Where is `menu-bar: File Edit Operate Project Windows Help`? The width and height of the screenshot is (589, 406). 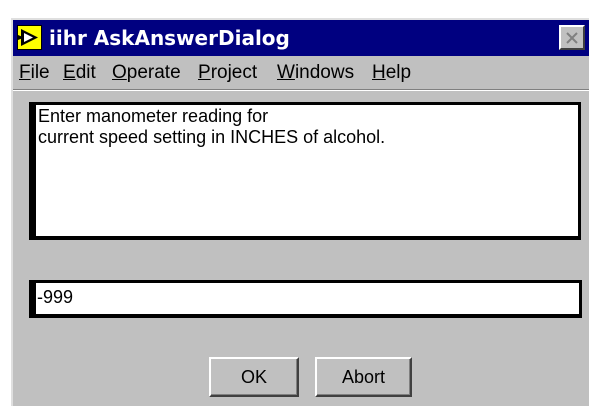
menu-bar: File Edit Operate Project Windows Help is located at coordinates (301, 73).